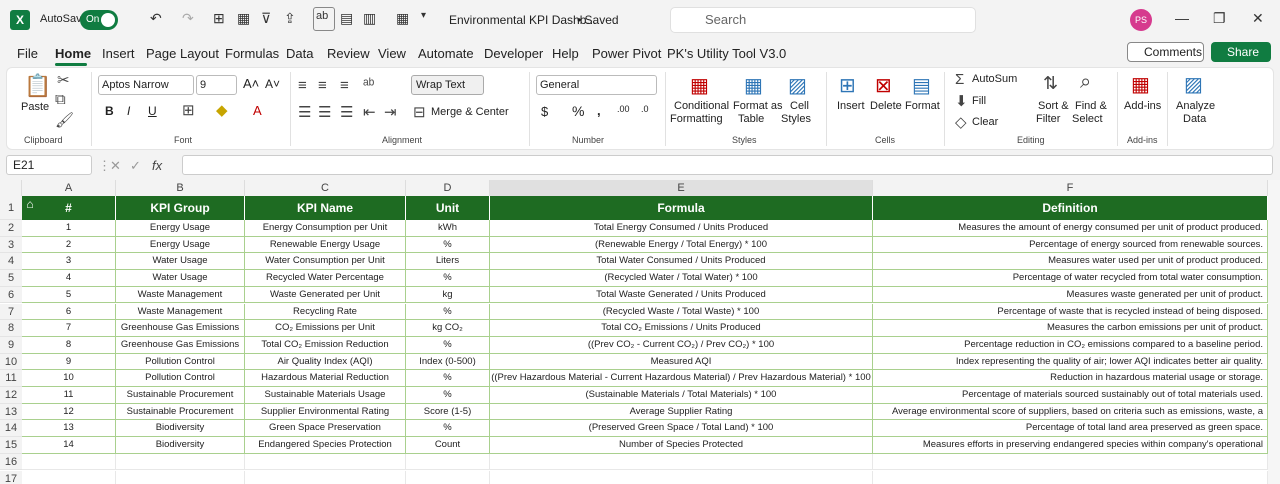  I want to click on close-icon: ✕, so click(1258, 18).